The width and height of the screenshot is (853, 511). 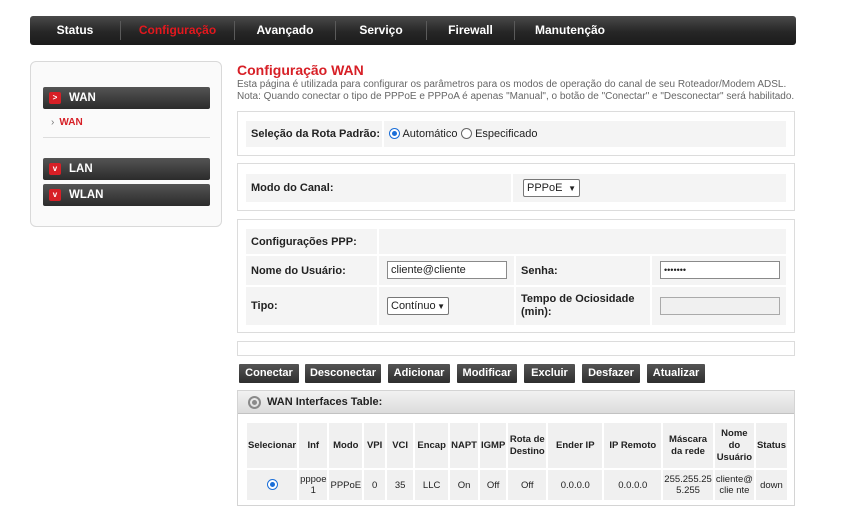 What do you see at coordinates (611, 373) in the screenshot?
I see `undo-button: Desfazer` at bounding box center [611, 373].